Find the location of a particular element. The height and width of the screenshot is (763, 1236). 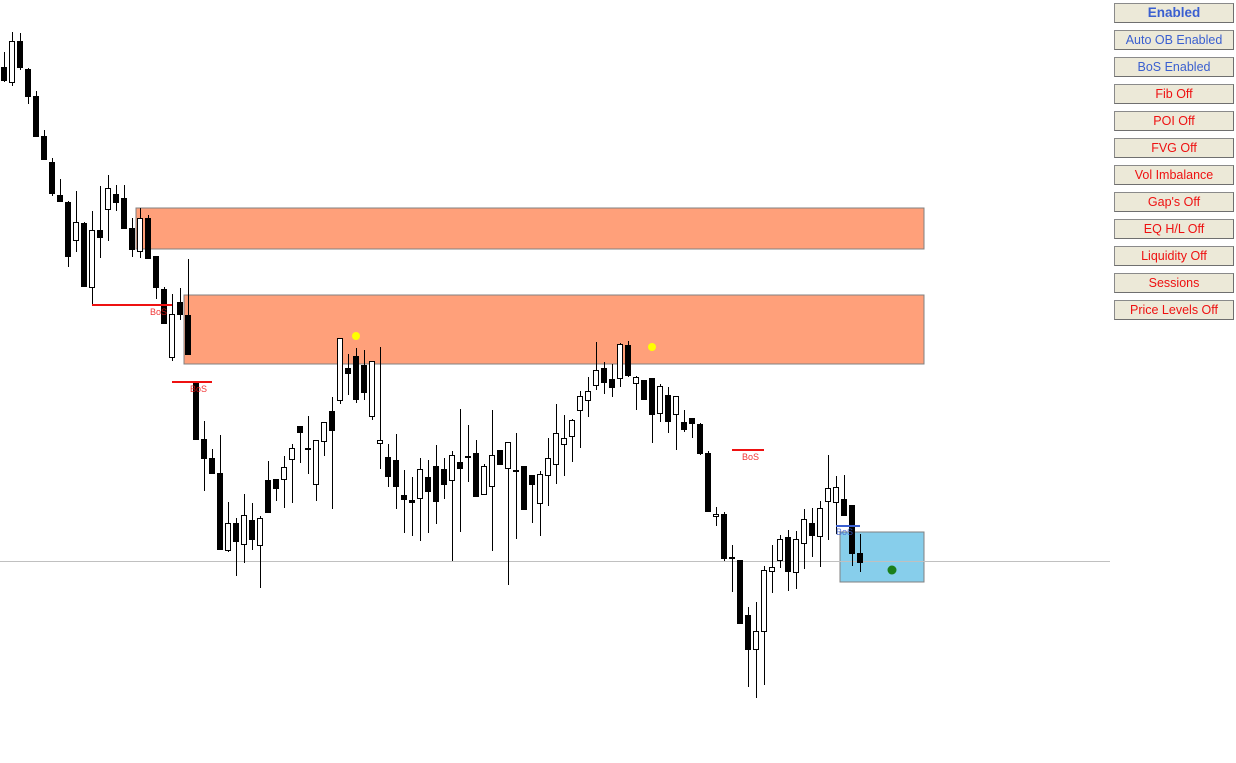

toggle-enabled-button: Enabled is located at coordinates (1174, 13).